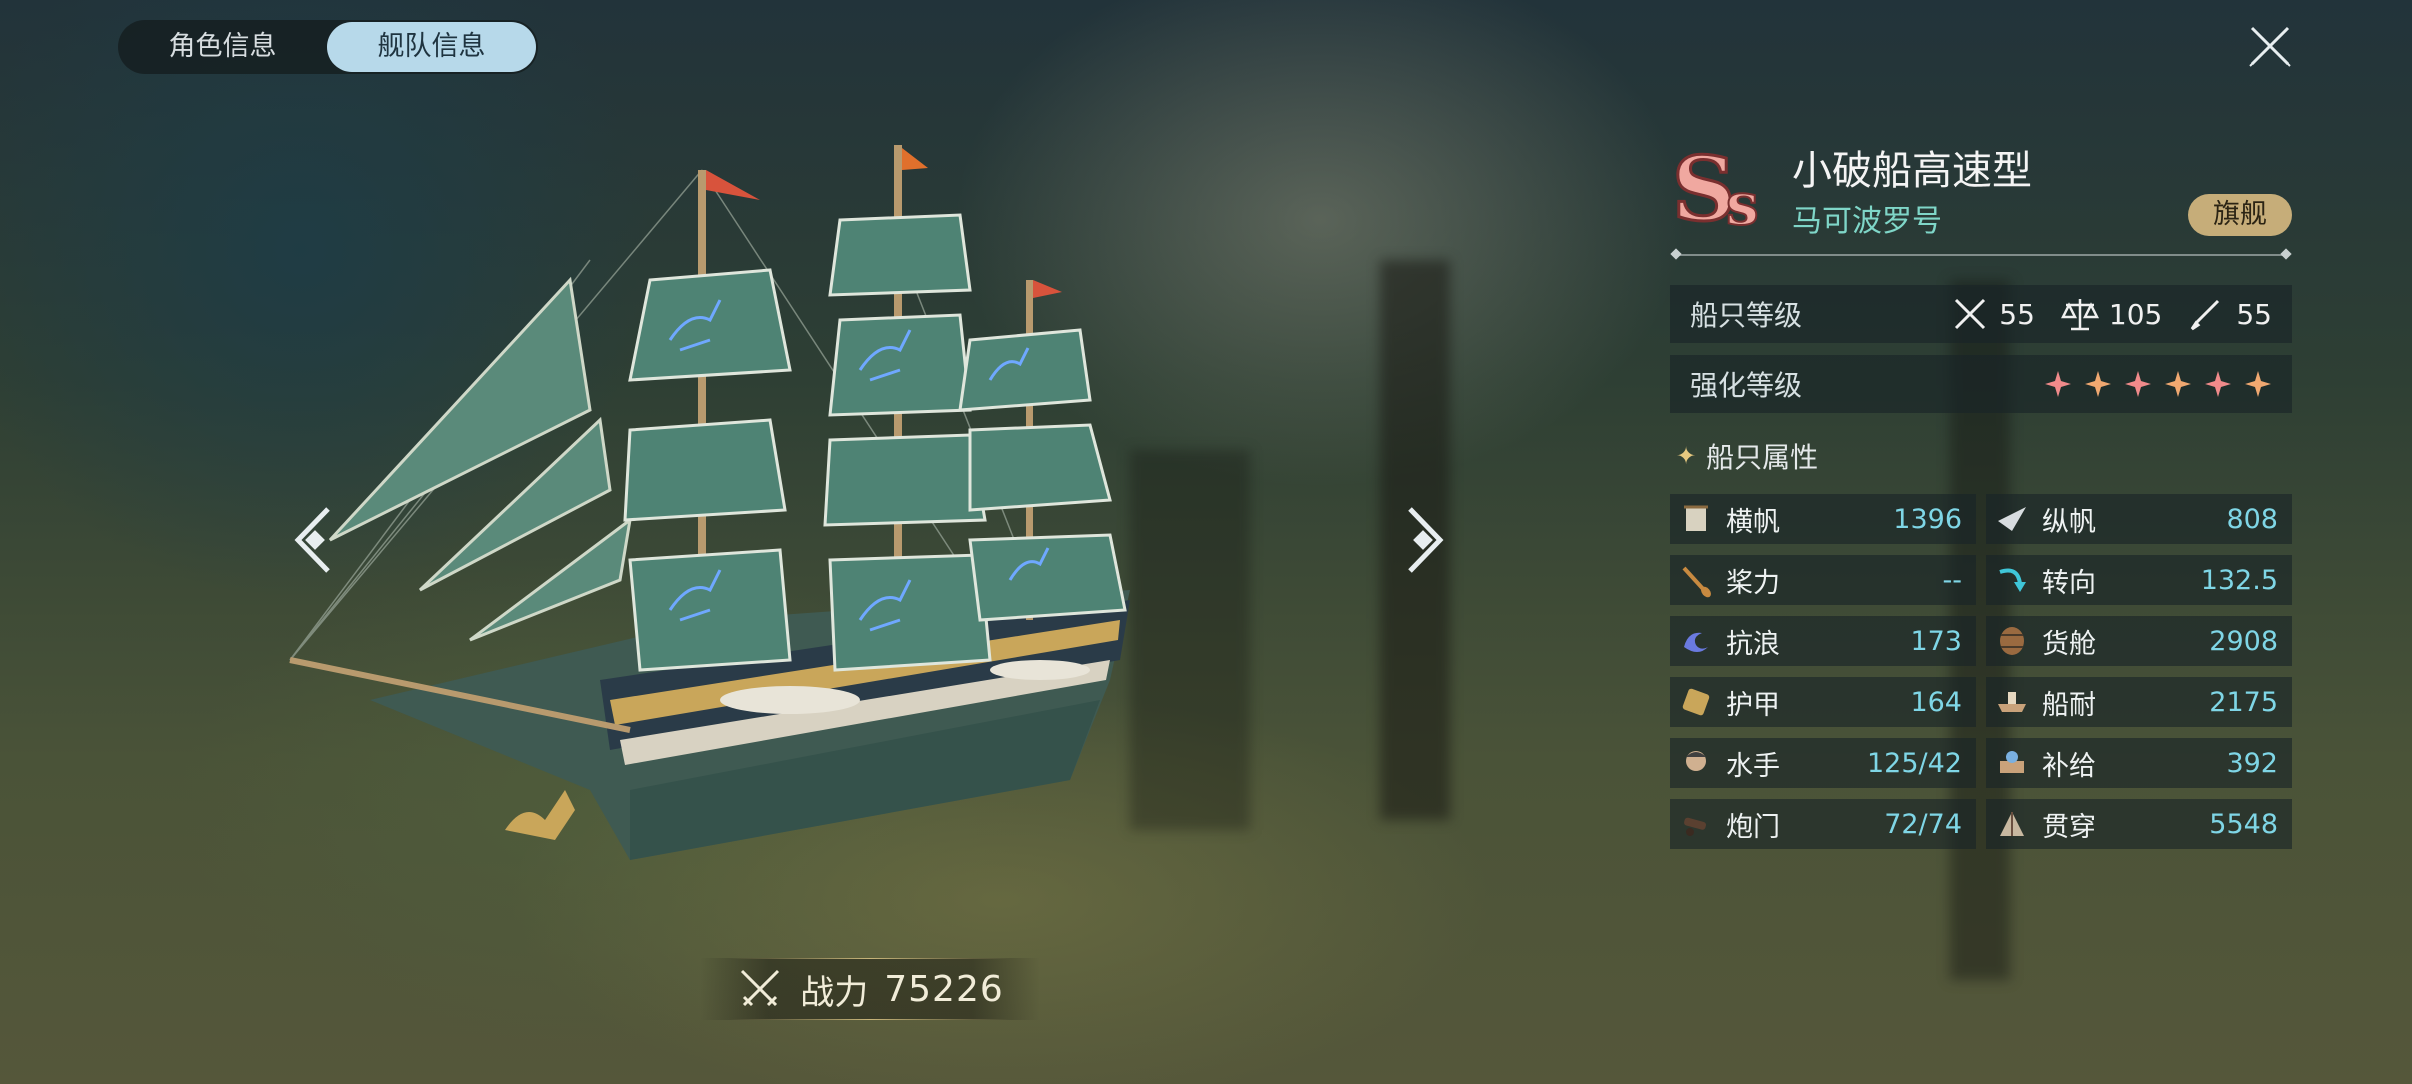 The height and width of the screenshot is (1084, 2412). Describe the element at coordinates (1981, 255) in the screenshot. I see `divider` at that location.